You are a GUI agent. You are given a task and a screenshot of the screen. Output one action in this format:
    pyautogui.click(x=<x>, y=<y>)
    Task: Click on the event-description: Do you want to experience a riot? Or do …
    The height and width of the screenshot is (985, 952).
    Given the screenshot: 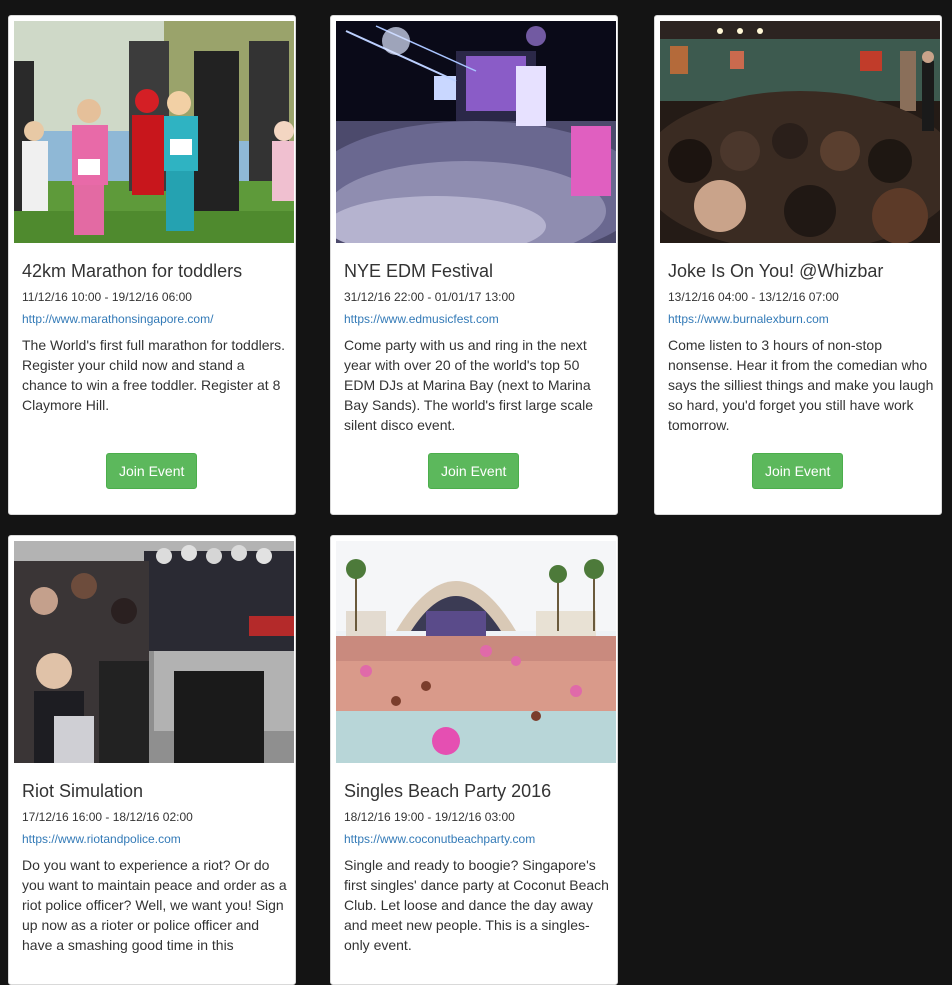 What is the action you would take?
    pyautogui.click(x=154, y=905)
    